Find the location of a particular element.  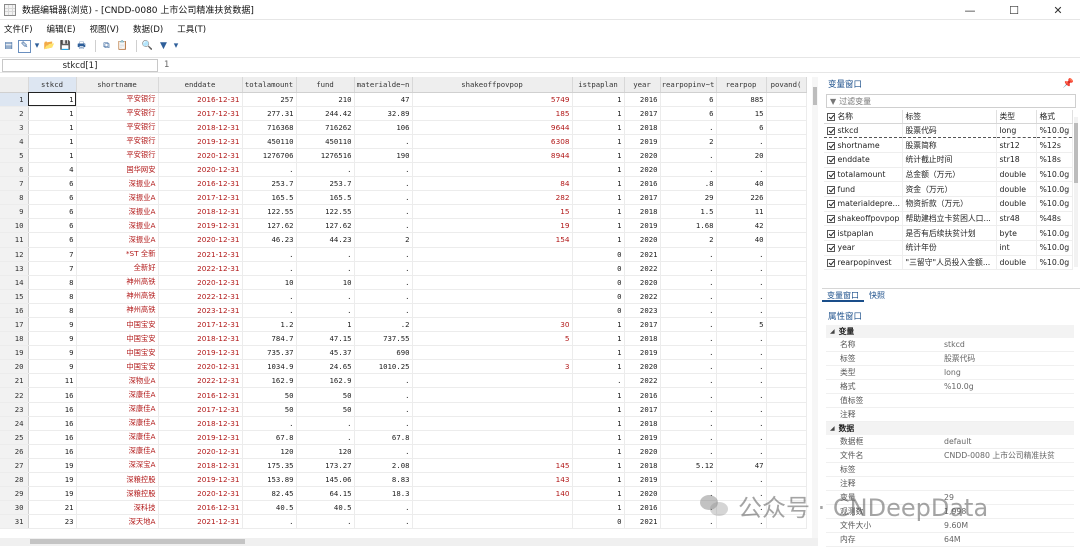

table-cell: 1.68 is located at coordinates (688, 226).